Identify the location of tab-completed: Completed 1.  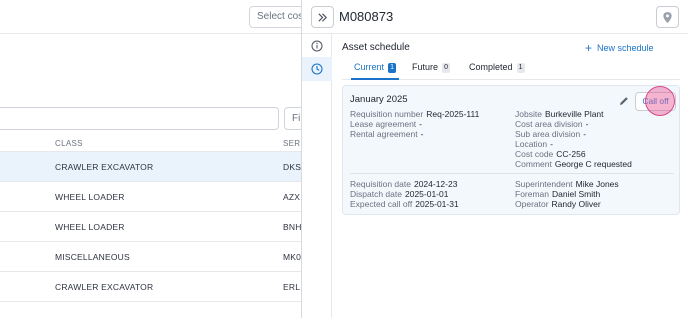
(497, 71).